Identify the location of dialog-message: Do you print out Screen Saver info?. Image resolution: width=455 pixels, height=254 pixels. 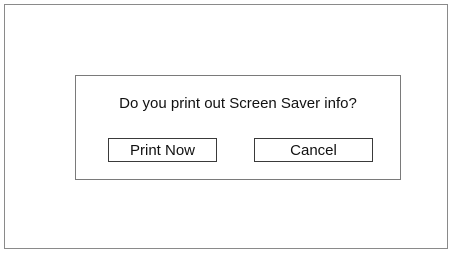
(238, 103).